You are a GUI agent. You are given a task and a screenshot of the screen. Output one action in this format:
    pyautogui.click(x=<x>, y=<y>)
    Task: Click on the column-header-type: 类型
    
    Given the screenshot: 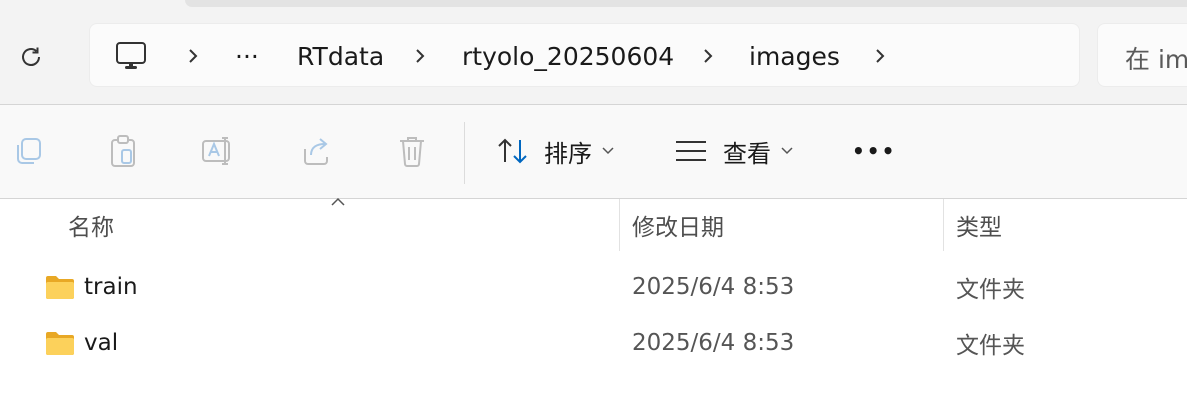 What is the action you would take?
    pyautogui.click(x=979, y=225)
    